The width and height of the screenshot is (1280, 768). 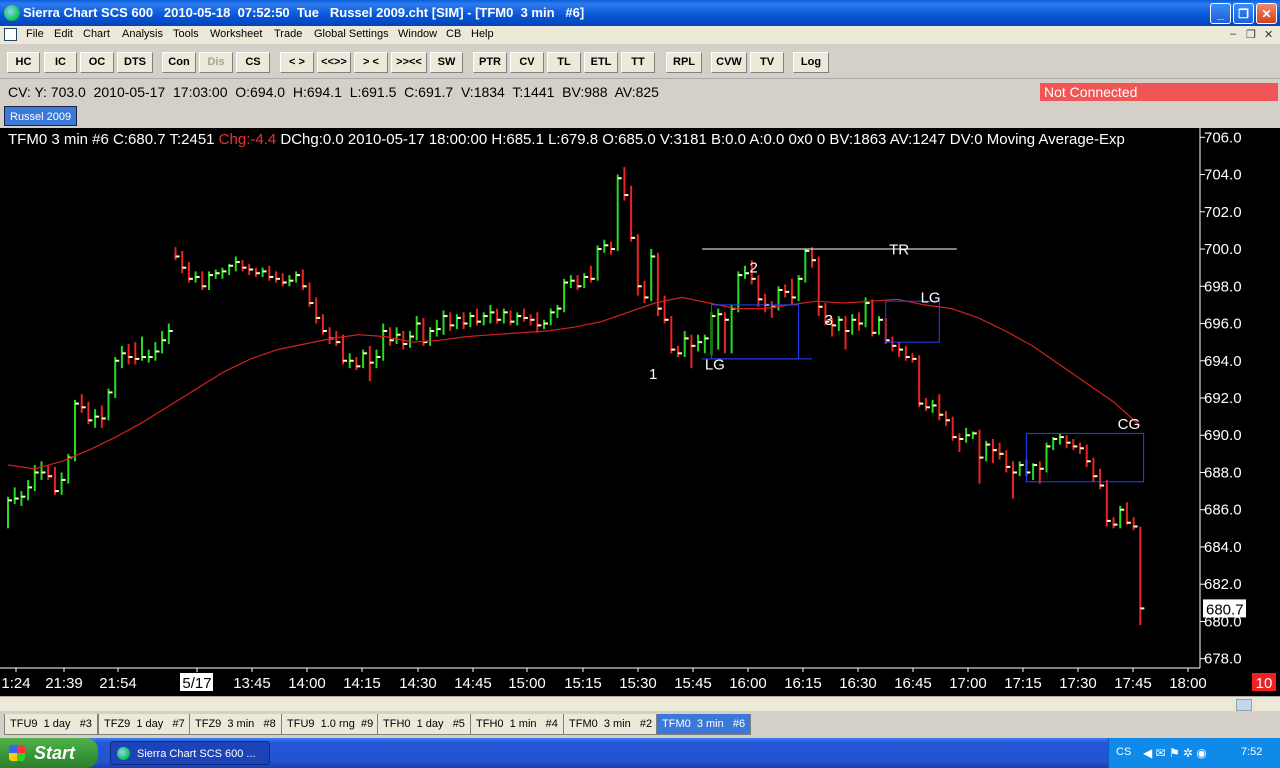 What do you see at coordinates (351, 34) in the screenshot?
I see `menu-global-settings: Global Settings` at bounding box center [351, 34].